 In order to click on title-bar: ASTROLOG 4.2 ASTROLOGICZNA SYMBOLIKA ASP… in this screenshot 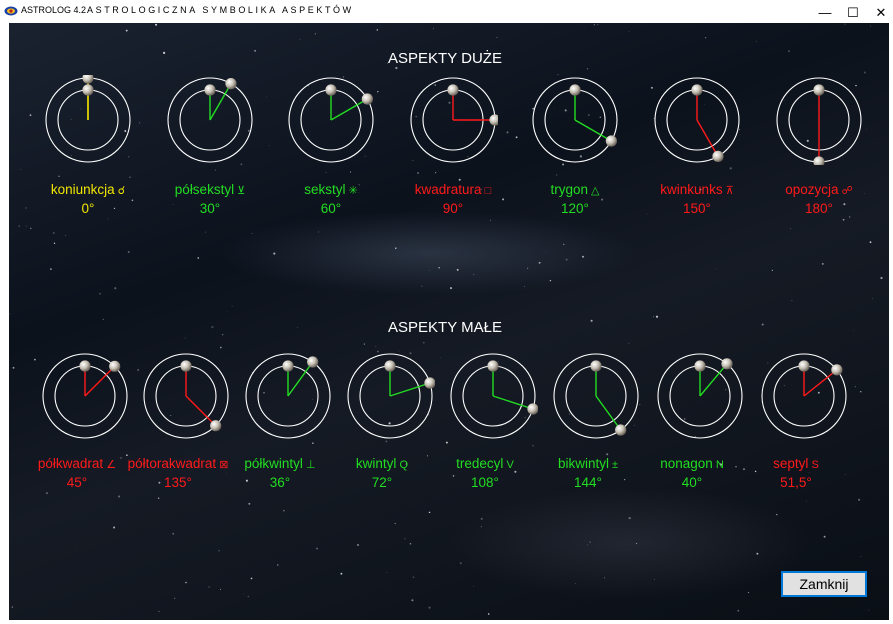, I will do `click(446, 11)`.